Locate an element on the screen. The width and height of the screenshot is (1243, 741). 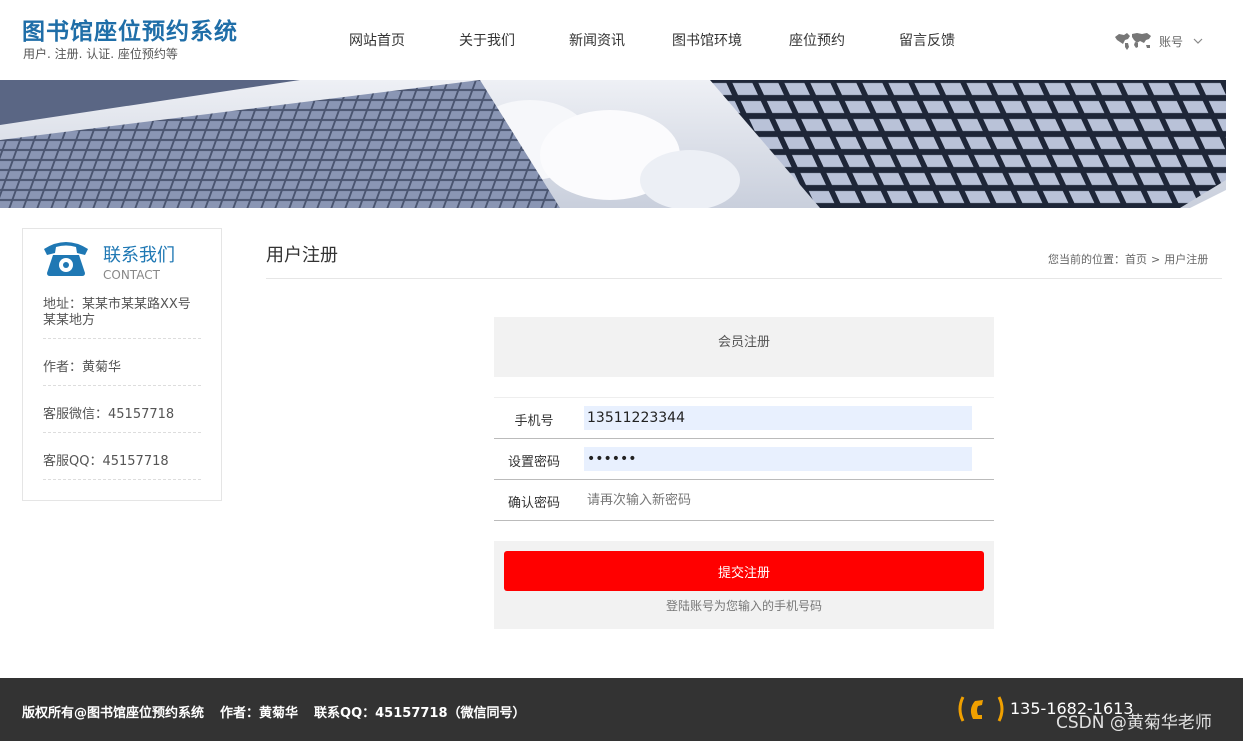
contact-address: 地址：某某市某某路XX号某某地方 is located at coordinates (122, 318).